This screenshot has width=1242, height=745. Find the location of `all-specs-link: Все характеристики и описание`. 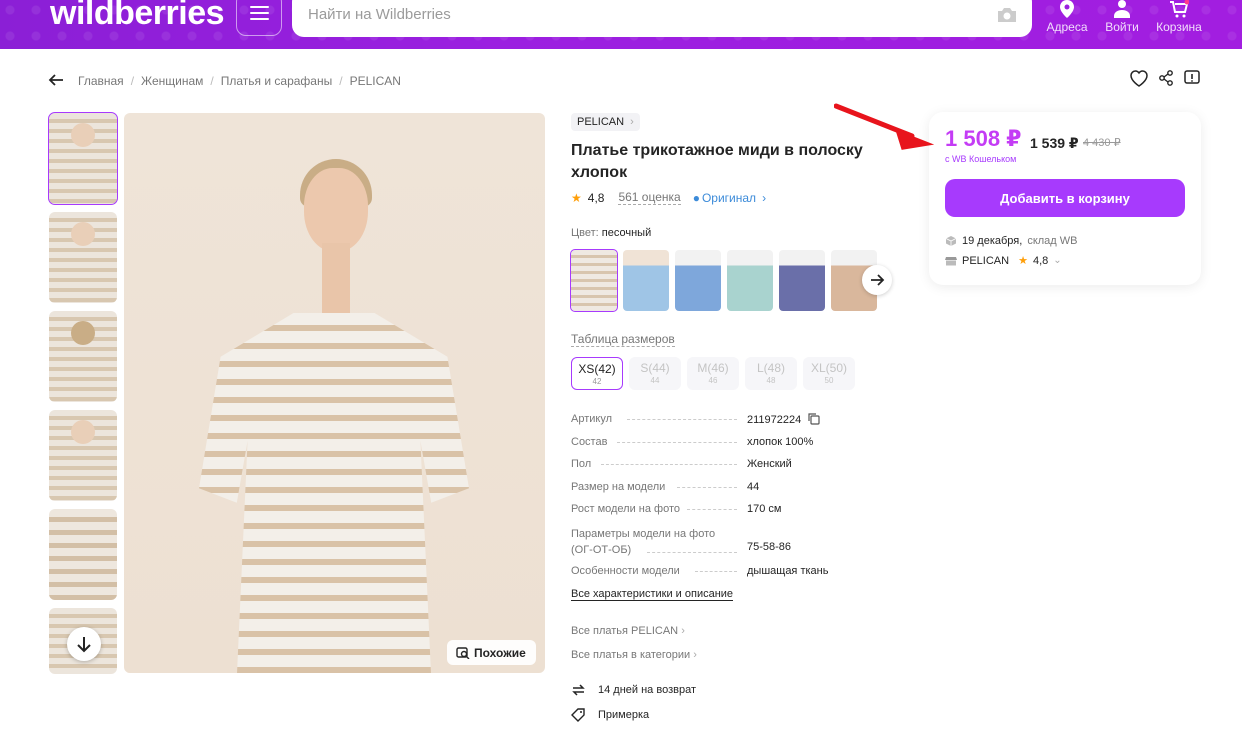

all-specs-link: Все характеристики и описание is located at coordinates (652, 594).